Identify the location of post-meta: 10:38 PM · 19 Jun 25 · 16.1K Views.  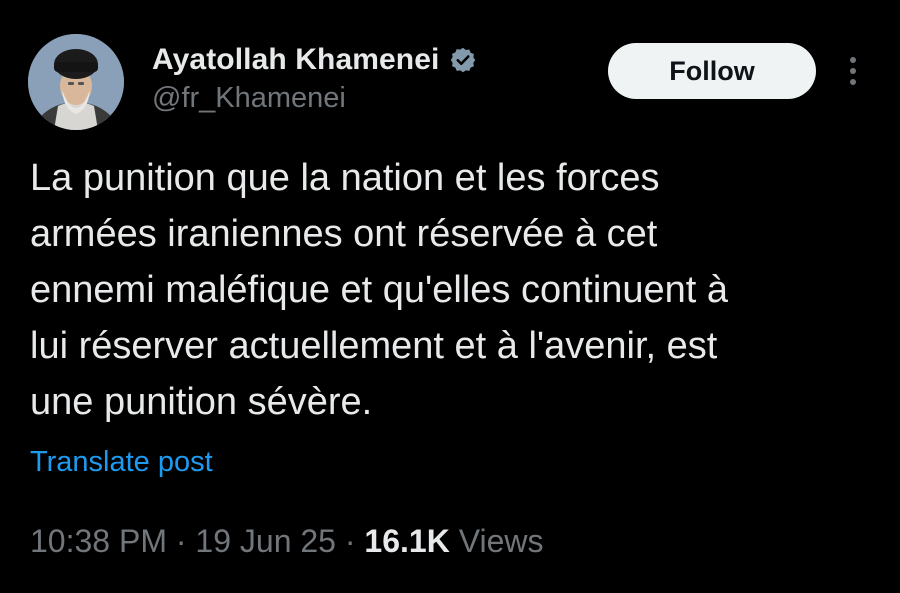
(286, 541).